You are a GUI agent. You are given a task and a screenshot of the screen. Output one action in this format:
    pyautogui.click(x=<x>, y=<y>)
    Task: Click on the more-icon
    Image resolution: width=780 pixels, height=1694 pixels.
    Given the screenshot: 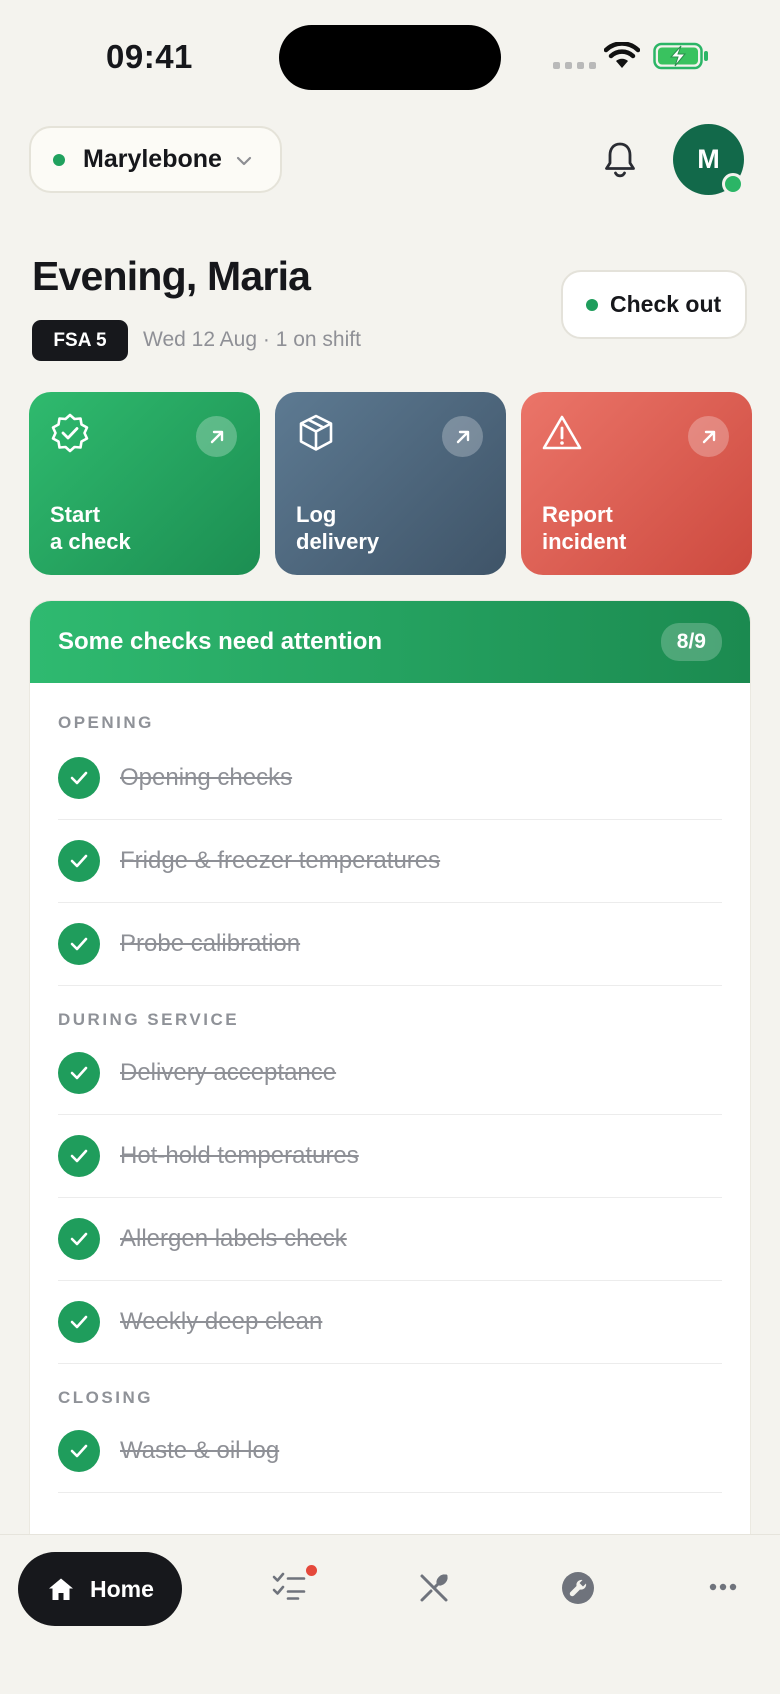 What is the action you would take?
    pyautogui.click(x=723, y=1587)
    